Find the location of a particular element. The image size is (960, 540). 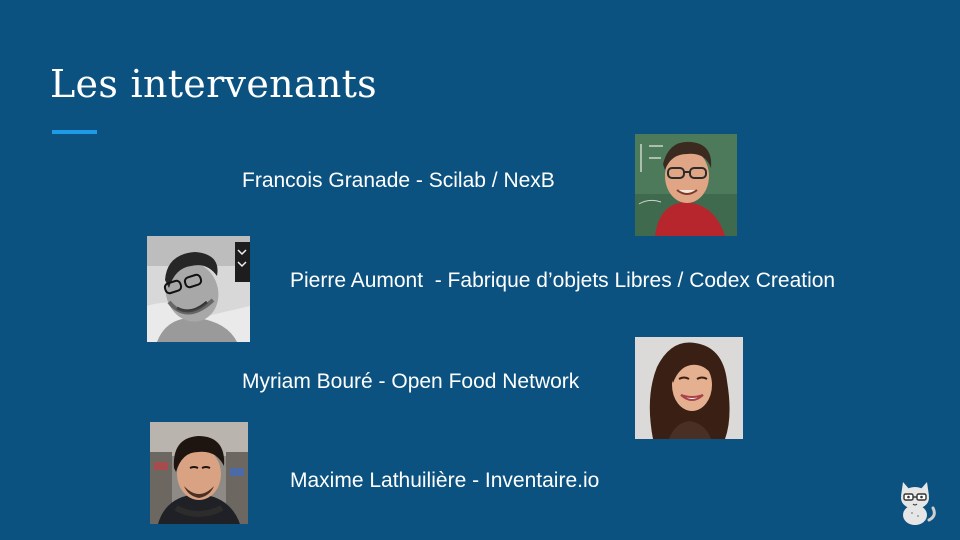

cat-logo-icon is located at coordinates (916, 503).